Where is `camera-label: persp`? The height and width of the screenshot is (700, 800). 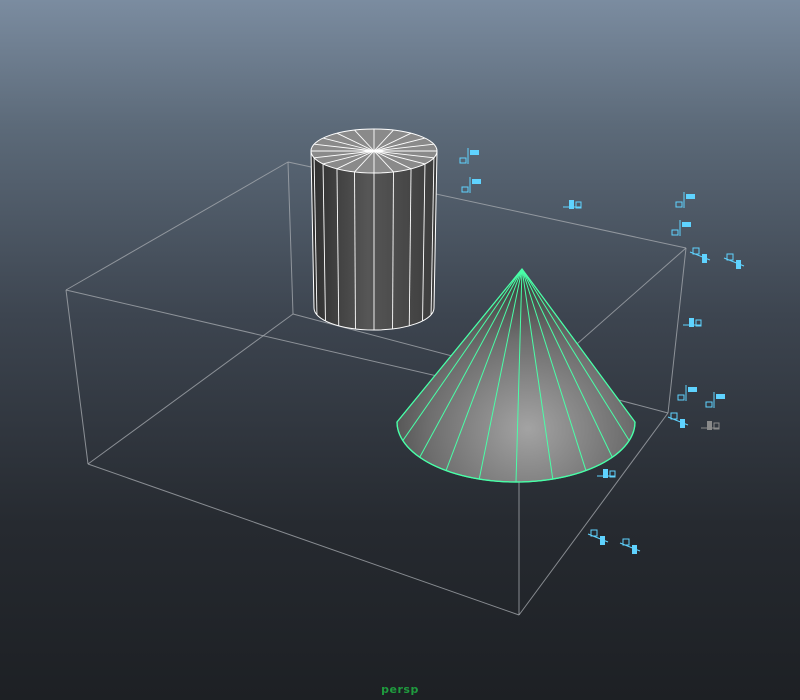
camera-label: persp is located at coordinates (400, 689).